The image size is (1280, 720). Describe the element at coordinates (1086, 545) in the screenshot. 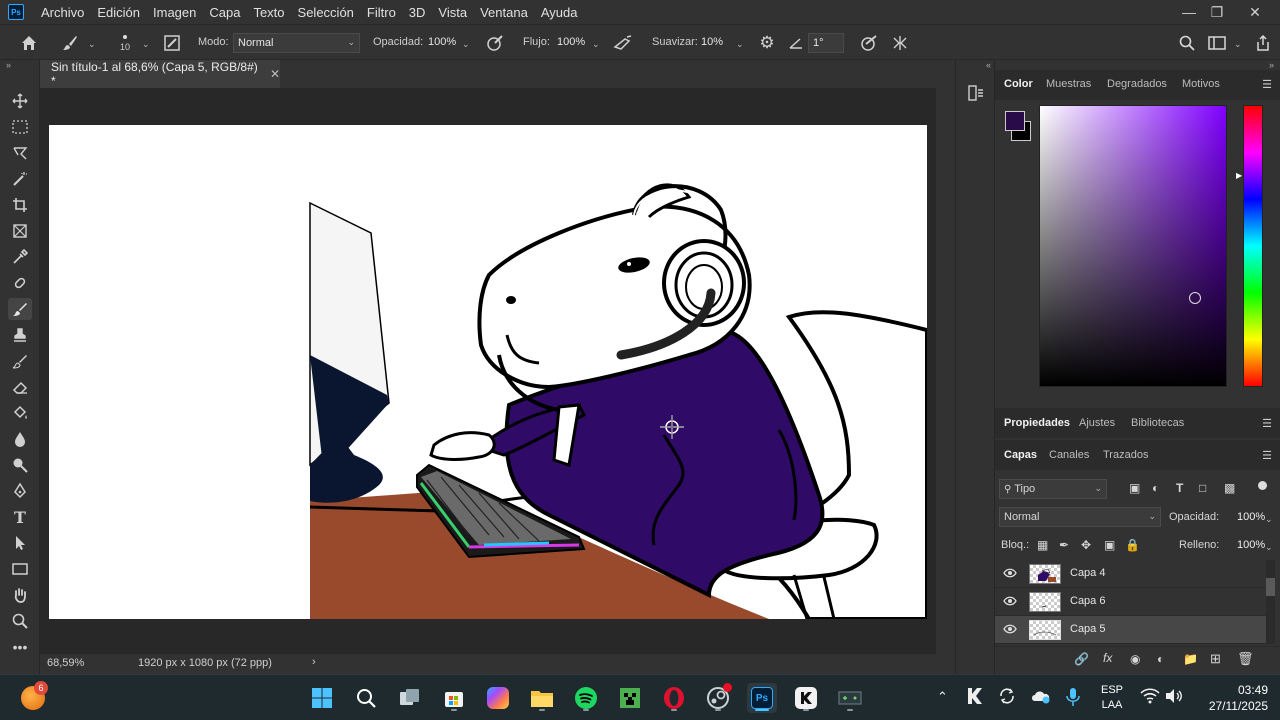

I see `lock-position-icon: ✥` at that location.